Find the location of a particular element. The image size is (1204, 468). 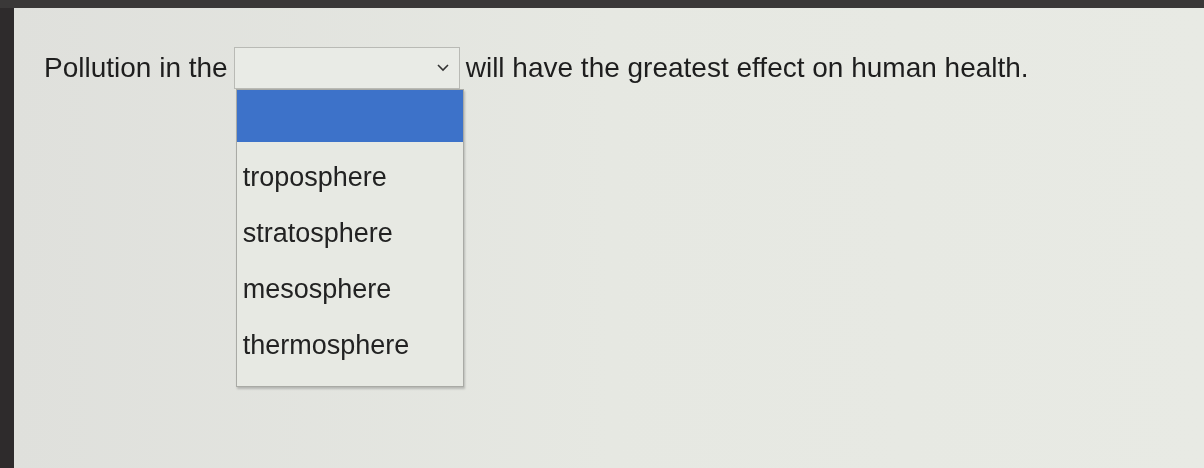

question-text: will have the greatest effect on human health. is located at coordinates (747, 68).